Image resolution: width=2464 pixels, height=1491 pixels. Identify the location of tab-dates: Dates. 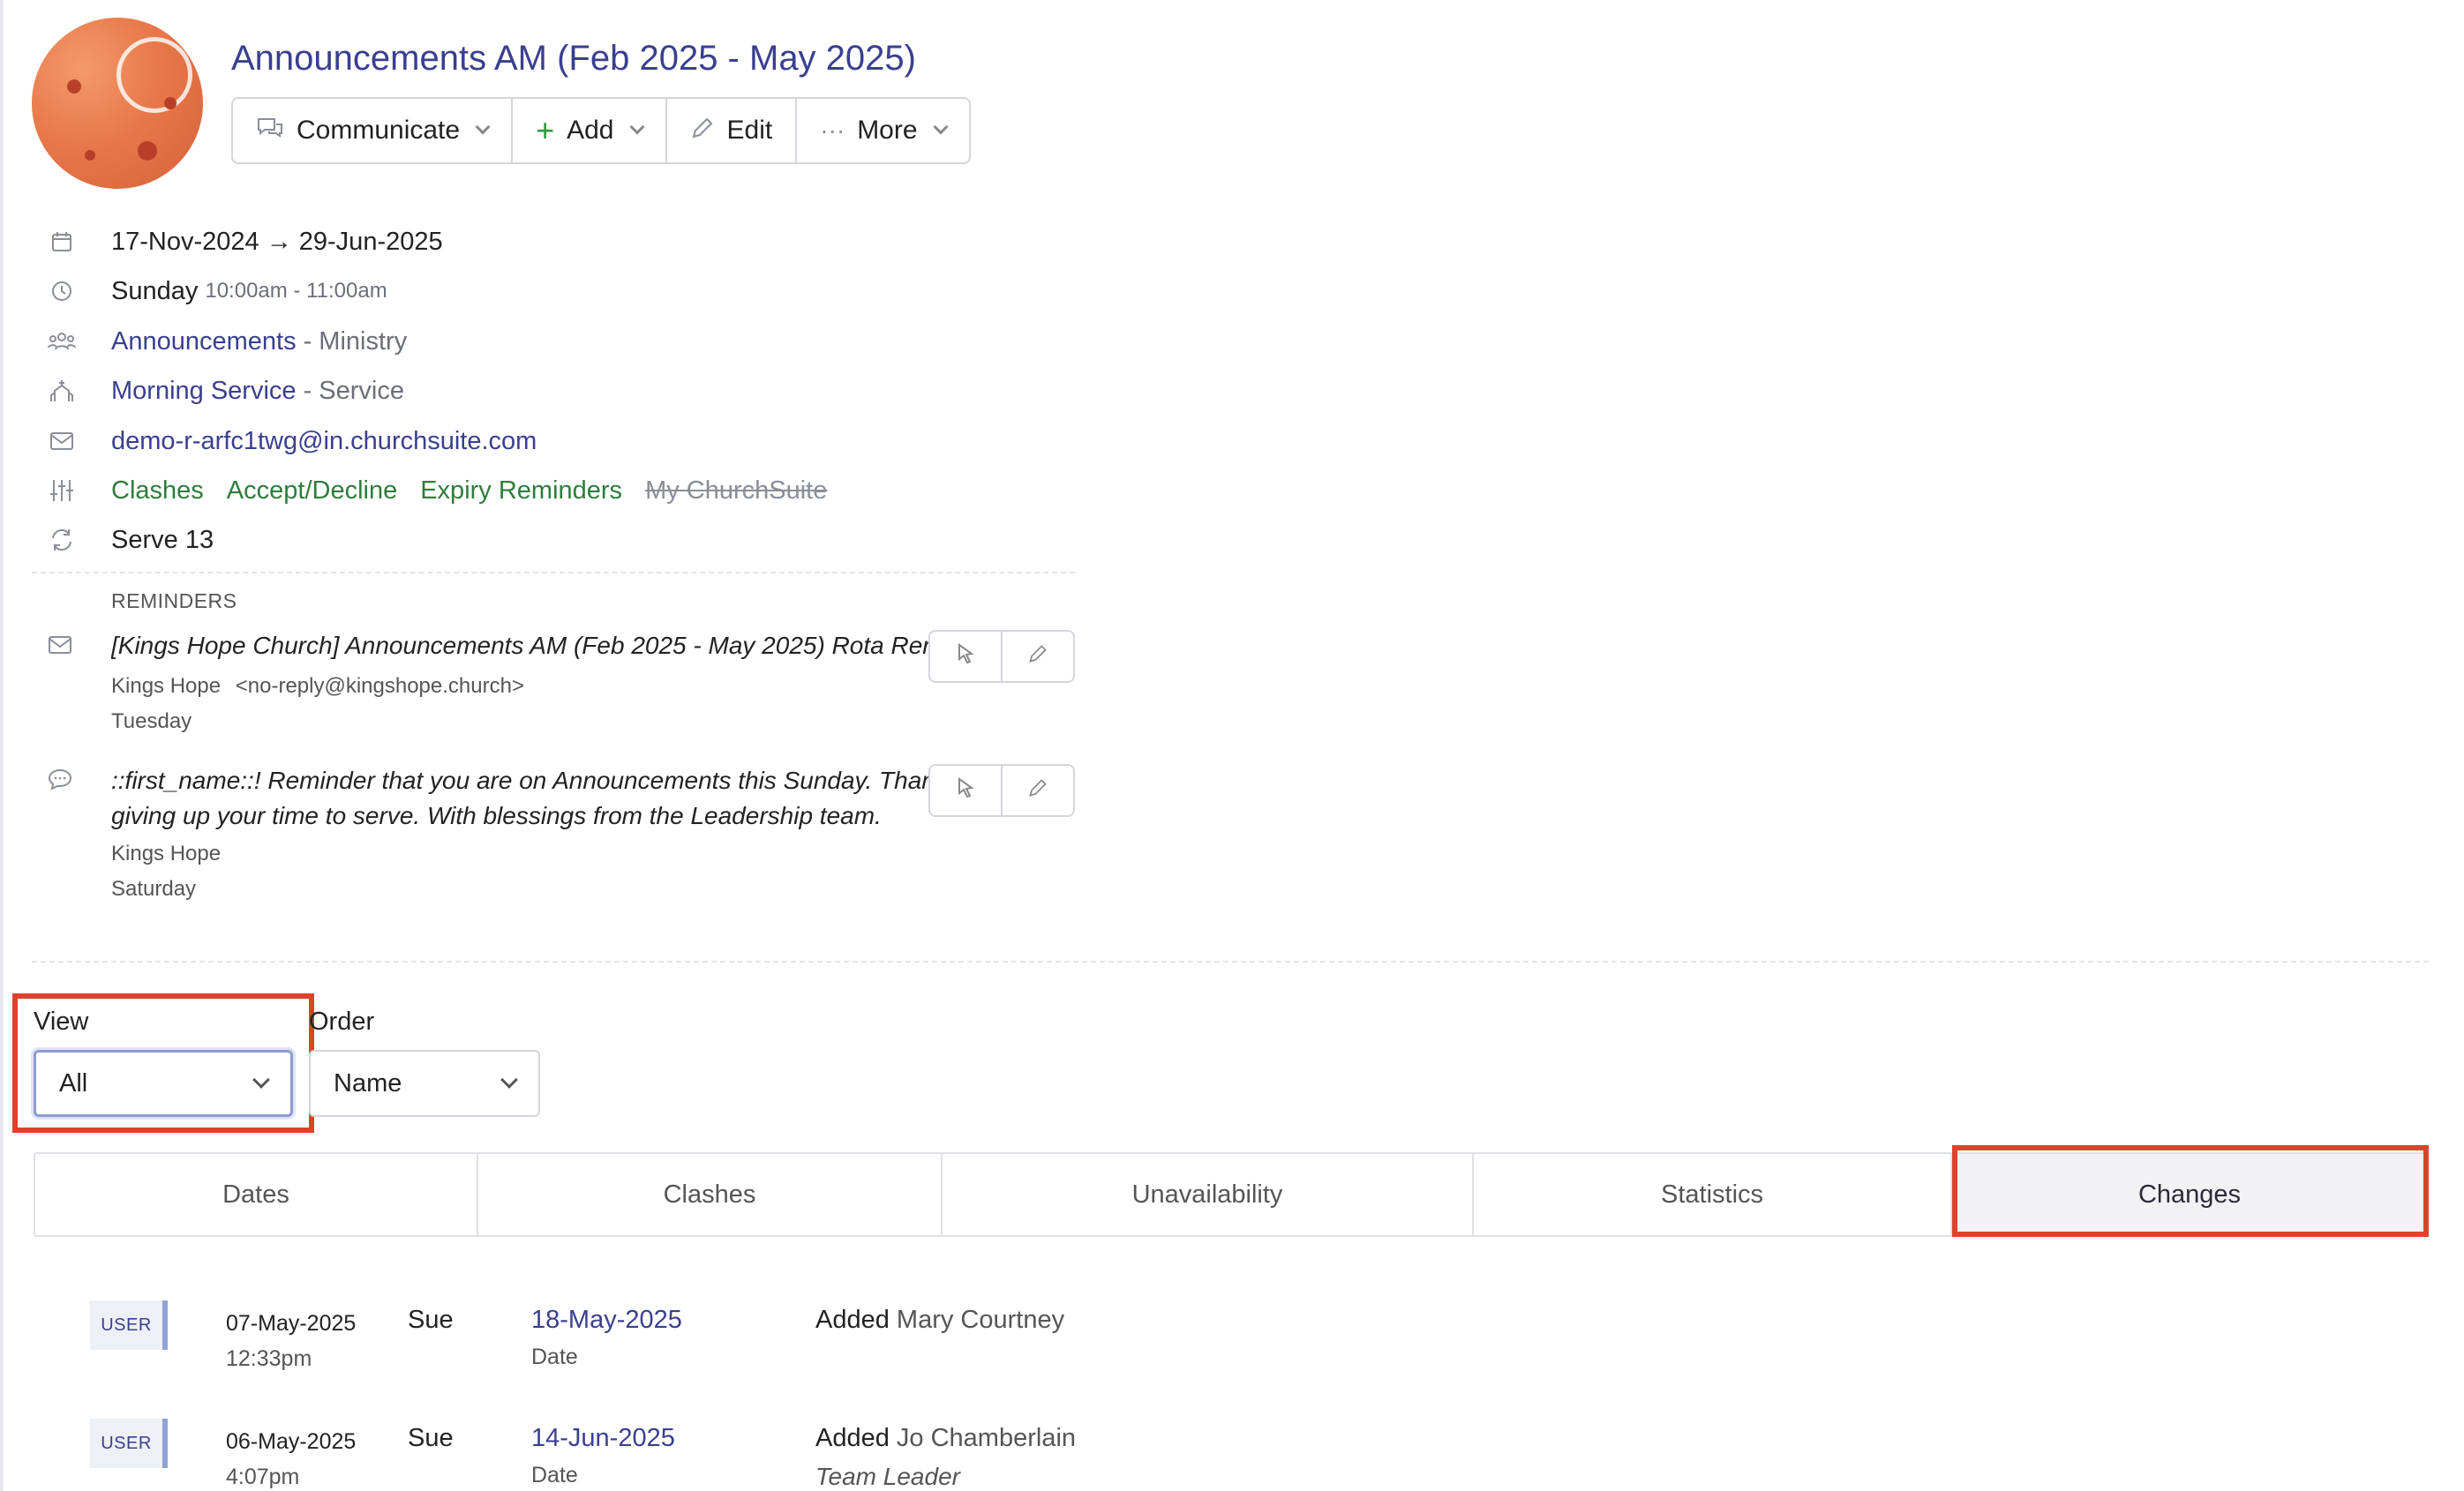
(256, 1194).